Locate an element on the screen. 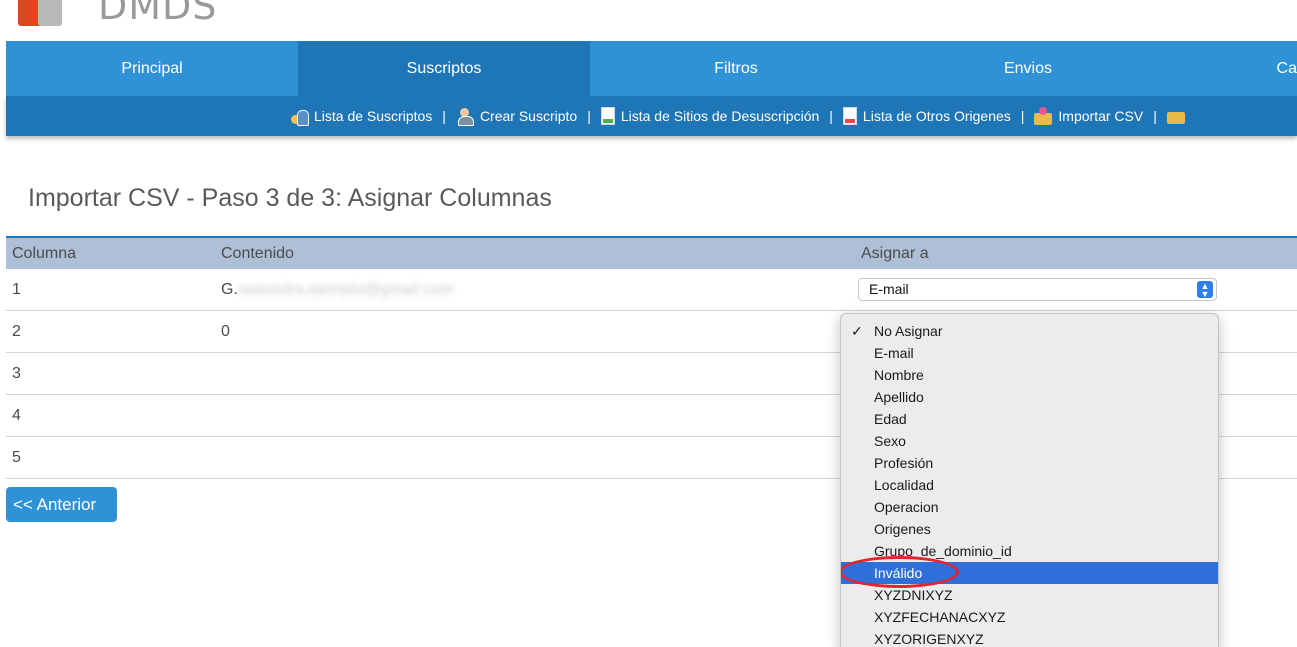 The width and height of the screenshot is (1297, 647). option-label: XYZORIGENXYZ is located at coordinates (929, 639).